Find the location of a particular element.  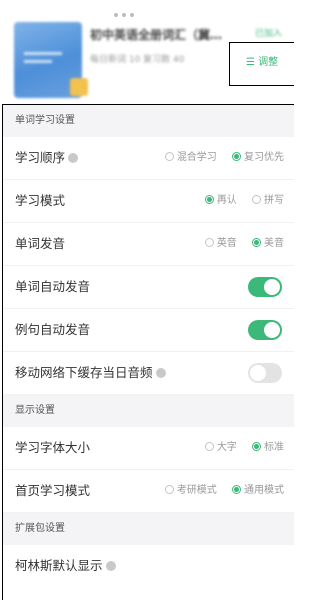

setting-auto-word-audio: 单词自动发音 is located at coordinates (148, 287).